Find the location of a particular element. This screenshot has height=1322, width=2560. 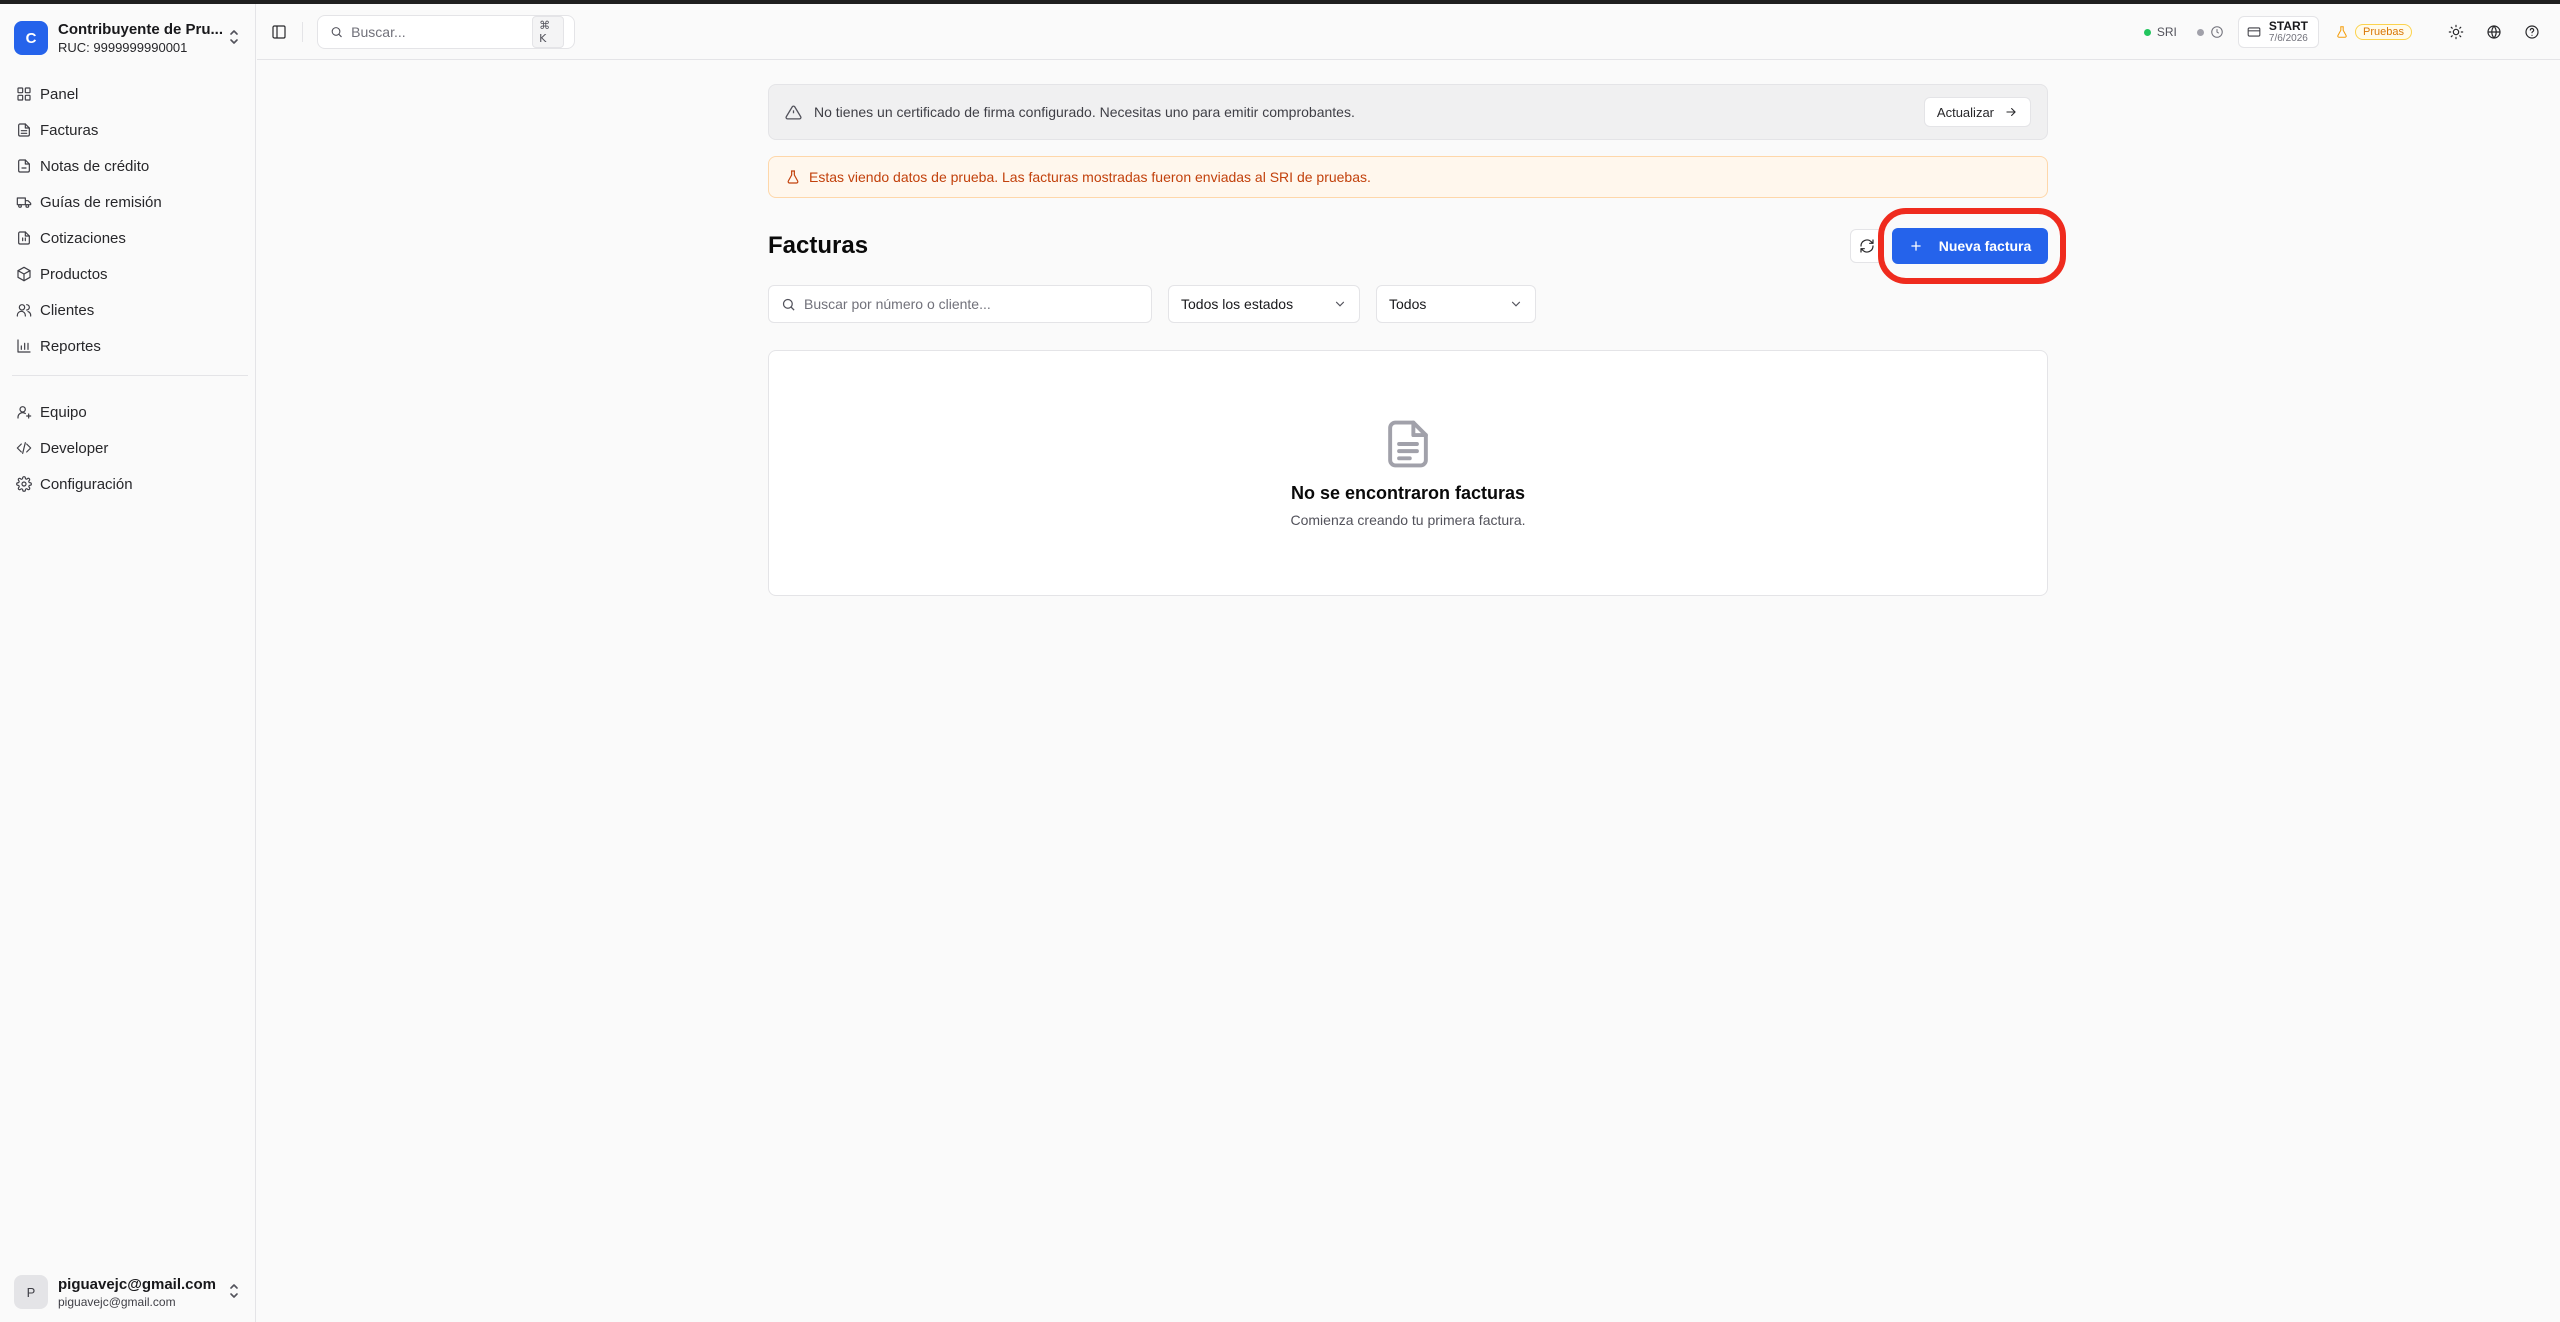

clock-alert-icon is located at coordinates (2217, 32).